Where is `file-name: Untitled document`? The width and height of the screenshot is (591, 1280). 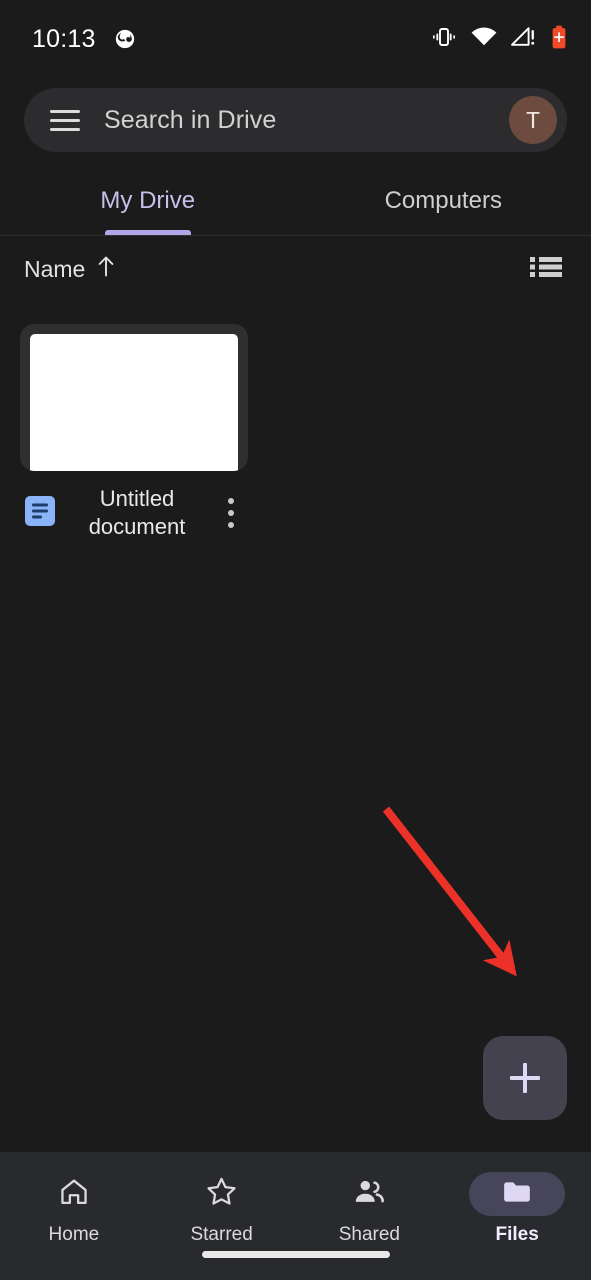
file-name: Untitled document is located at coordinates (137, 512).